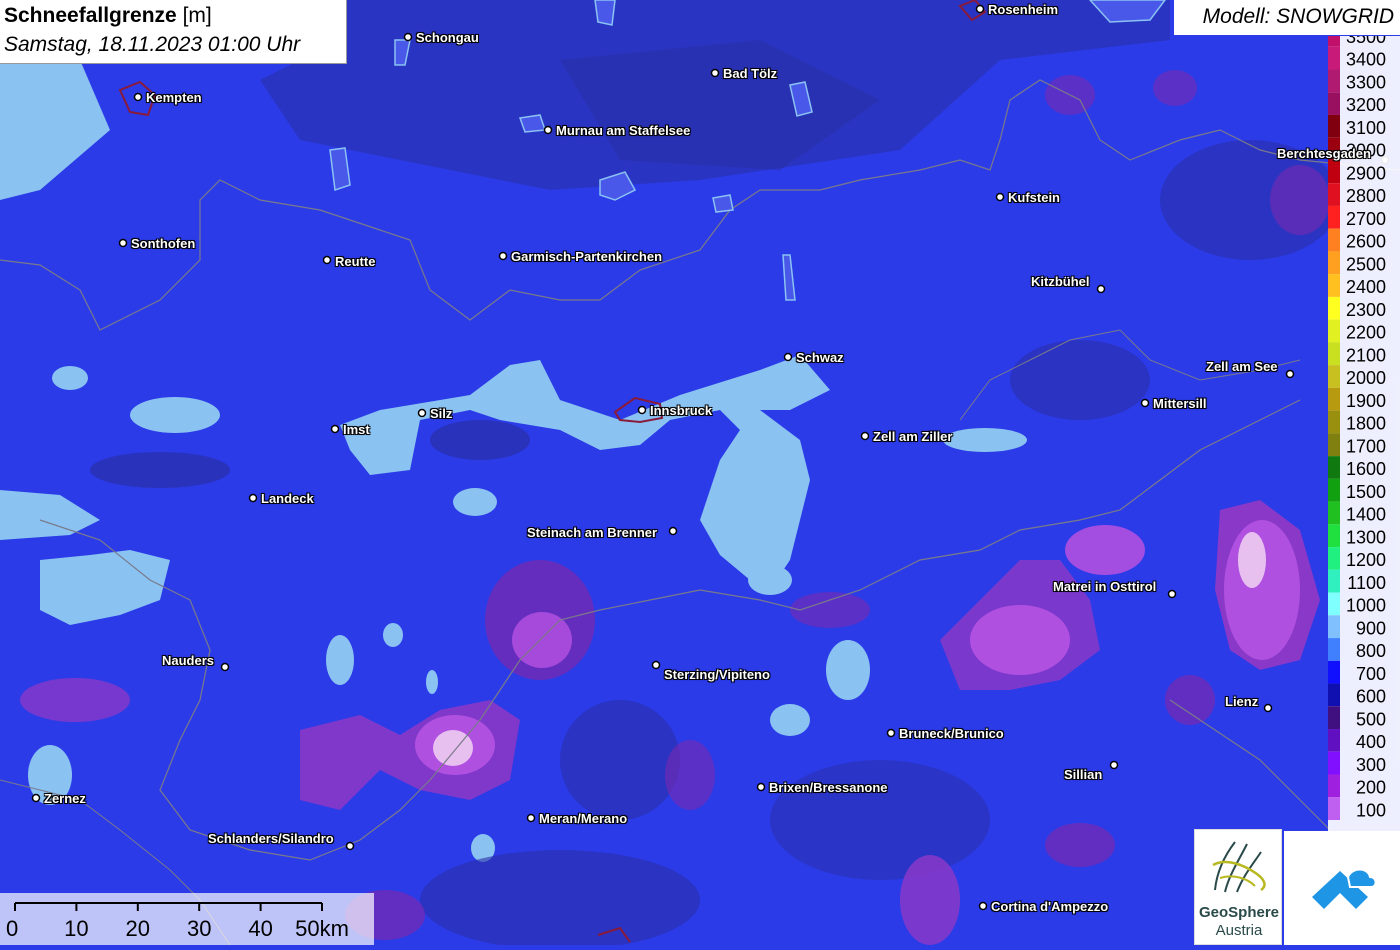  I want to click on city-label: Lienz, so click(1241, 701).